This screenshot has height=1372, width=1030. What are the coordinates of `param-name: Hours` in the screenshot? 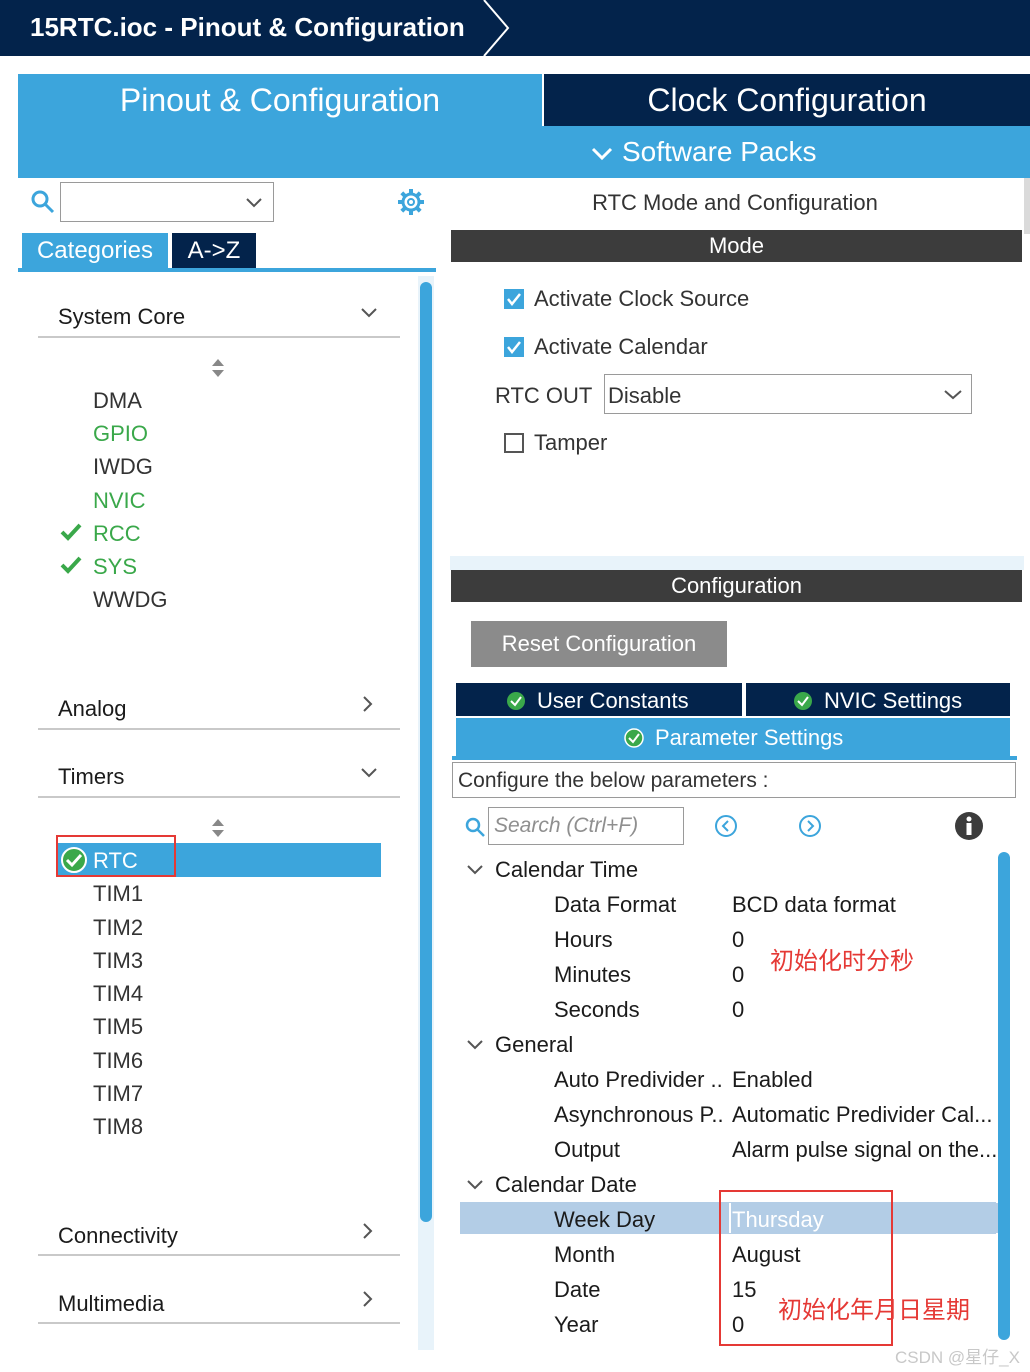 It's located at (583, 939).